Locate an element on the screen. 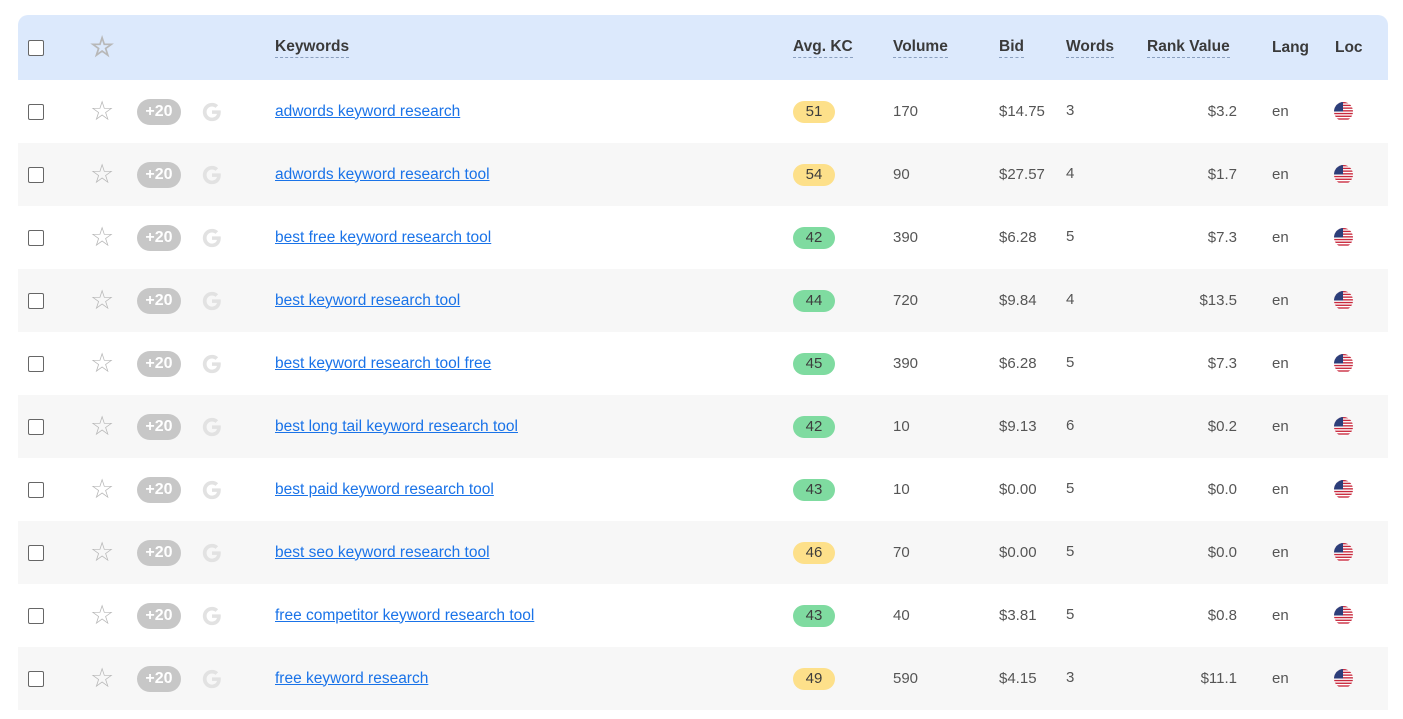  rank-value: $3.2 is located at coordinates (1222, 111).